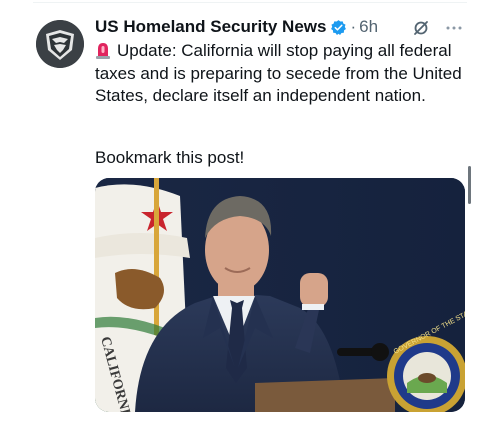 The width and height of the screenshot is (500, 435). I want to click on top-divider, so click(250, 2).